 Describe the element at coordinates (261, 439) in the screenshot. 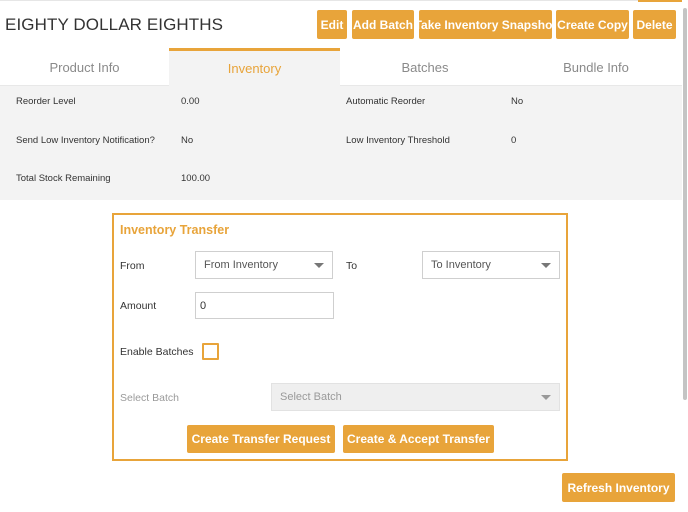

I see `create-transfer-request-button: Create Transfer Request` at that location.